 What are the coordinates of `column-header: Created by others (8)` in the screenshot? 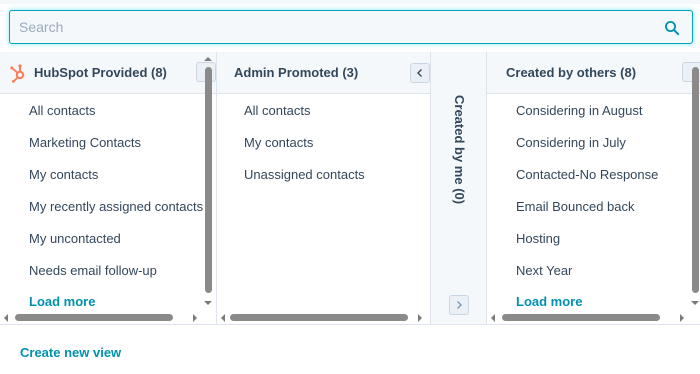 It's located at (593, 73).